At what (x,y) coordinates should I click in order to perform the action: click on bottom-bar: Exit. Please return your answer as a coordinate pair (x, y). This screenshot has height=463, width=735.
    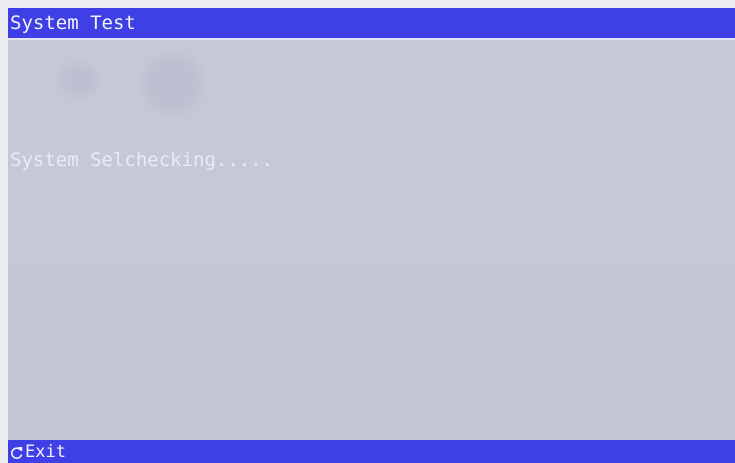
    Looking at the image, I should click on (371, 451).